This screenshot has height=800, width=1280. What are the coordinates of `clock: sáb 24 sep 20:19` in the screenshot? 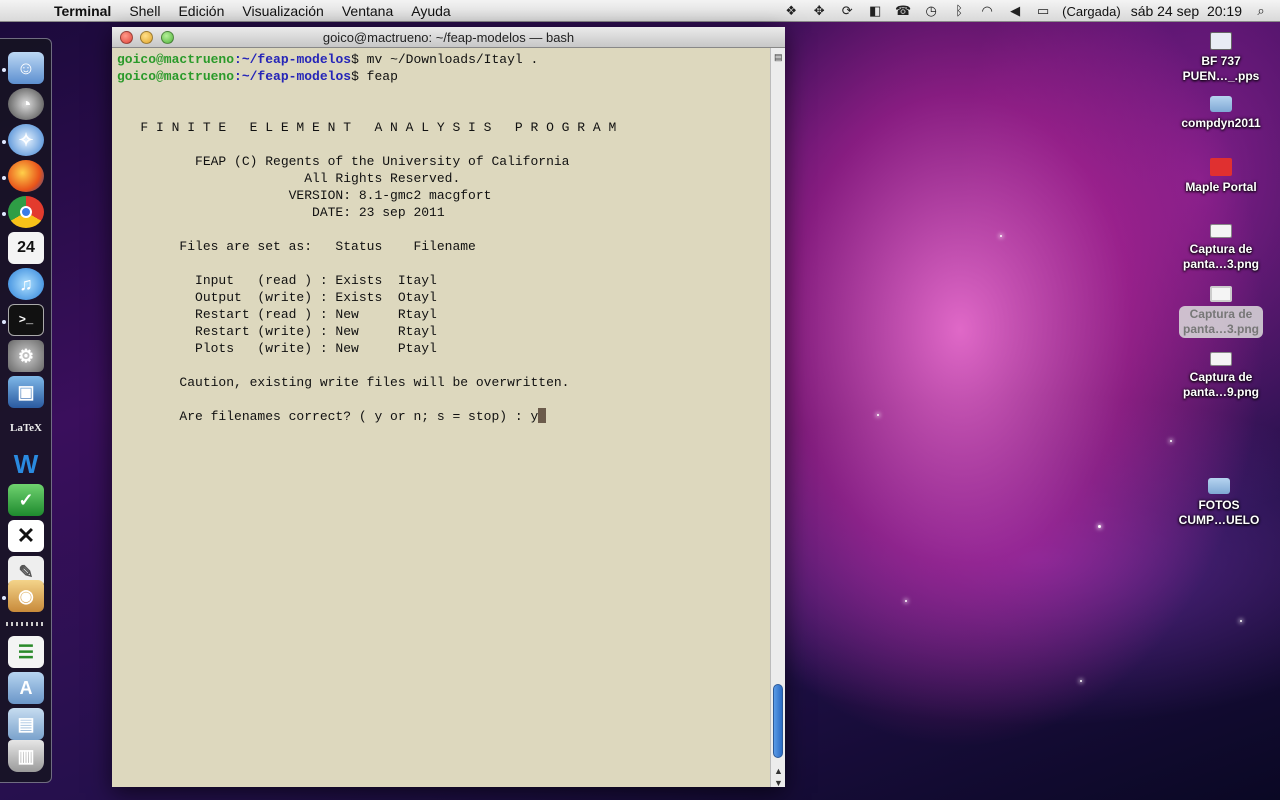 It's located at (1186, 11).